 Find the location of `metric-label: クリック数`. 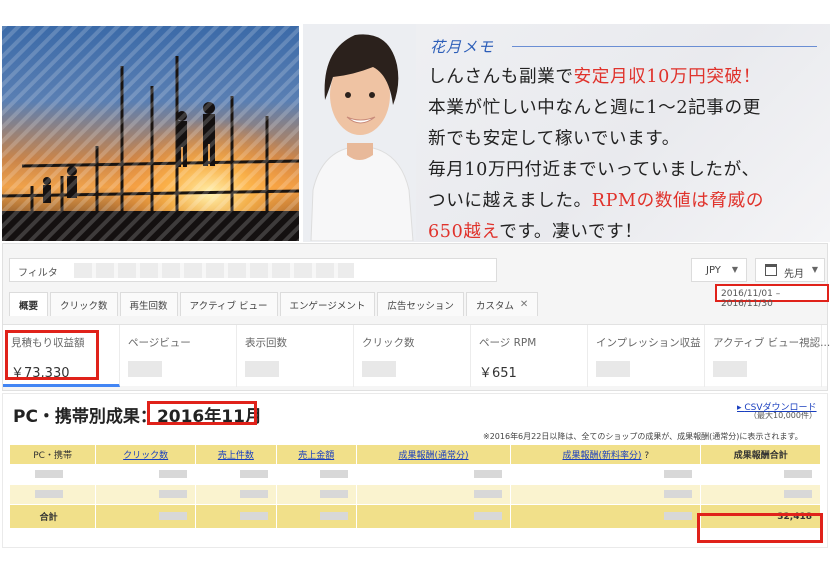

metric-label: クリック数 is located at coordinates (388, 343).